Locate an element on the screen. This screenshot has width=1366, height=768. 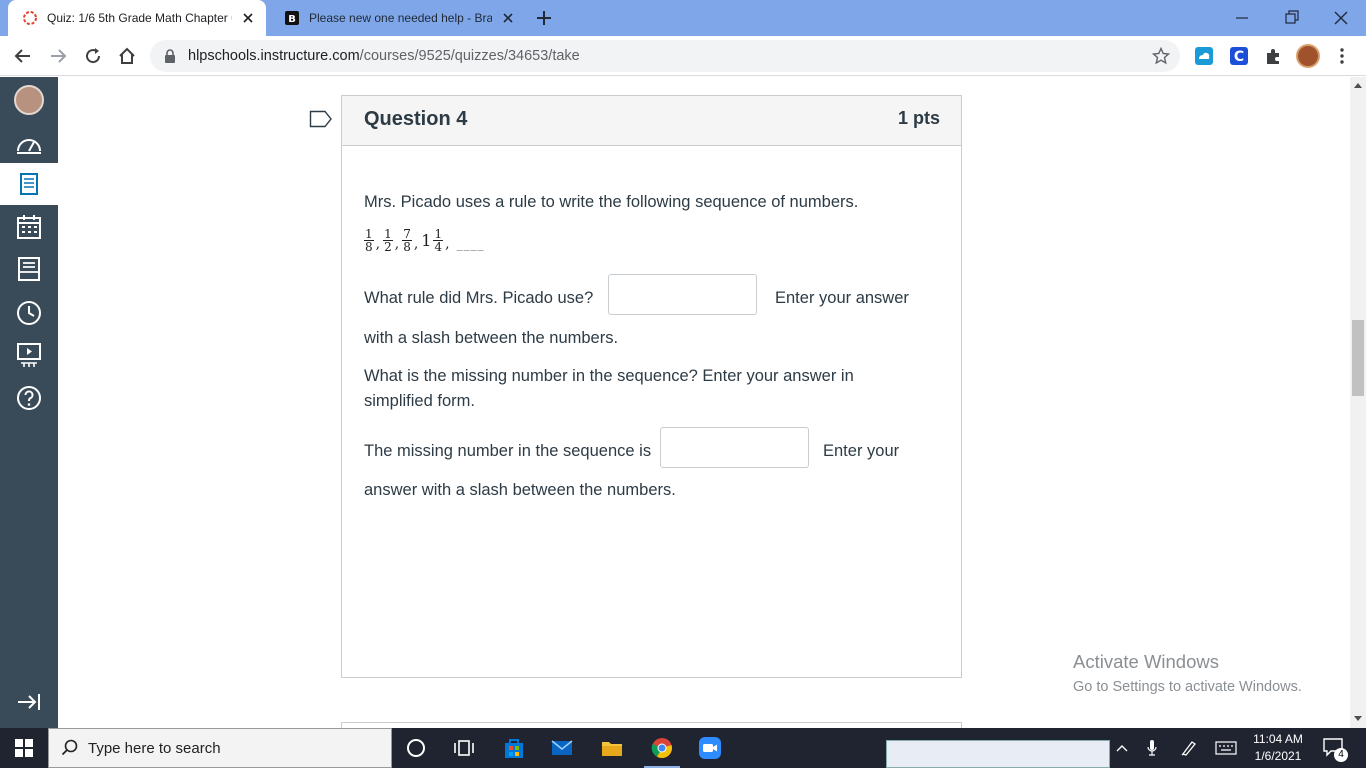
watermark-title: Activate Windows is located at coordinates (1146, 661).